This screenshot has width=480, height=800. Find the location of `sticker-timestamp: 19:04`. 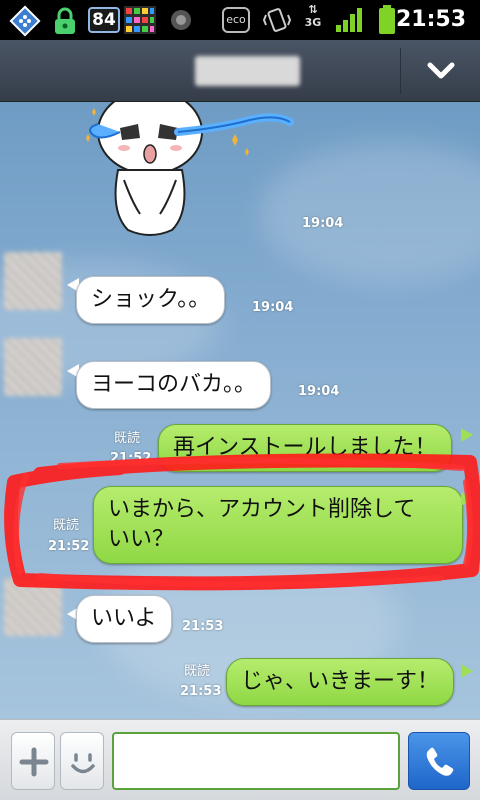

sticker-timestamp: 19:04 is located at coordinates (323, 223).